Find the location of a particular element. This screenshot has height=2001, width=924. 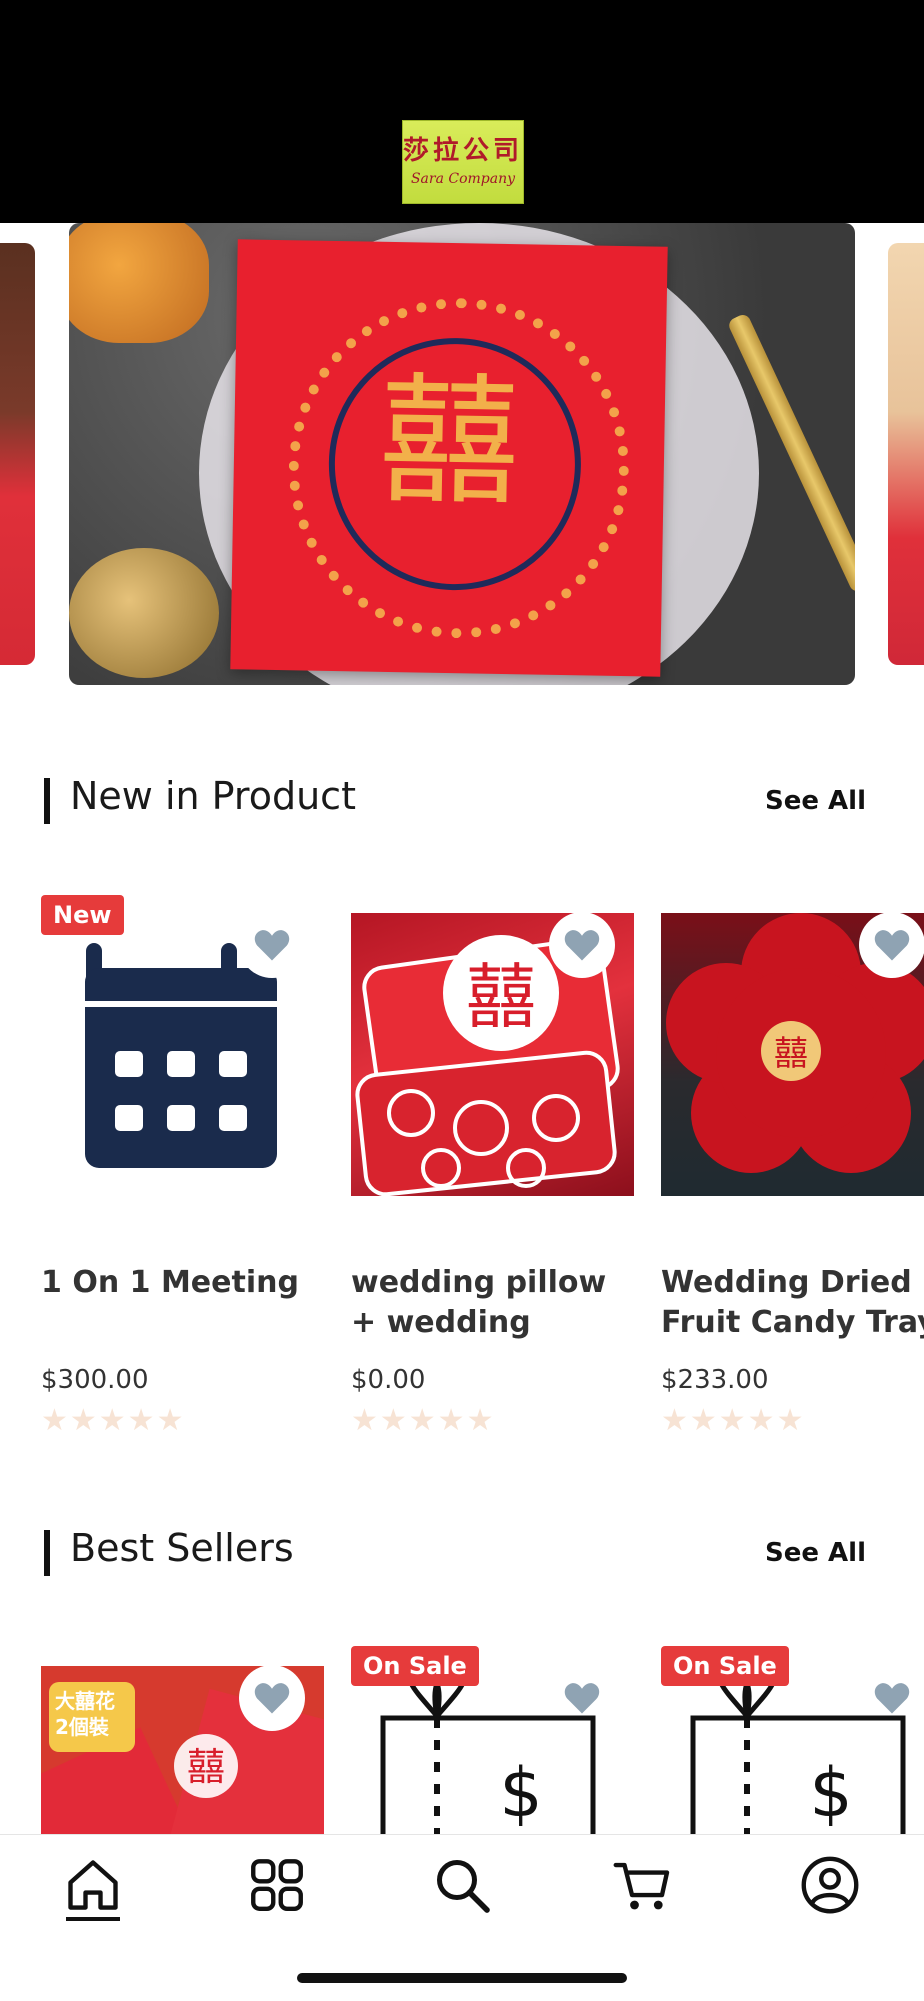

carousel-prev-slide is located at coordinates (17, 454).